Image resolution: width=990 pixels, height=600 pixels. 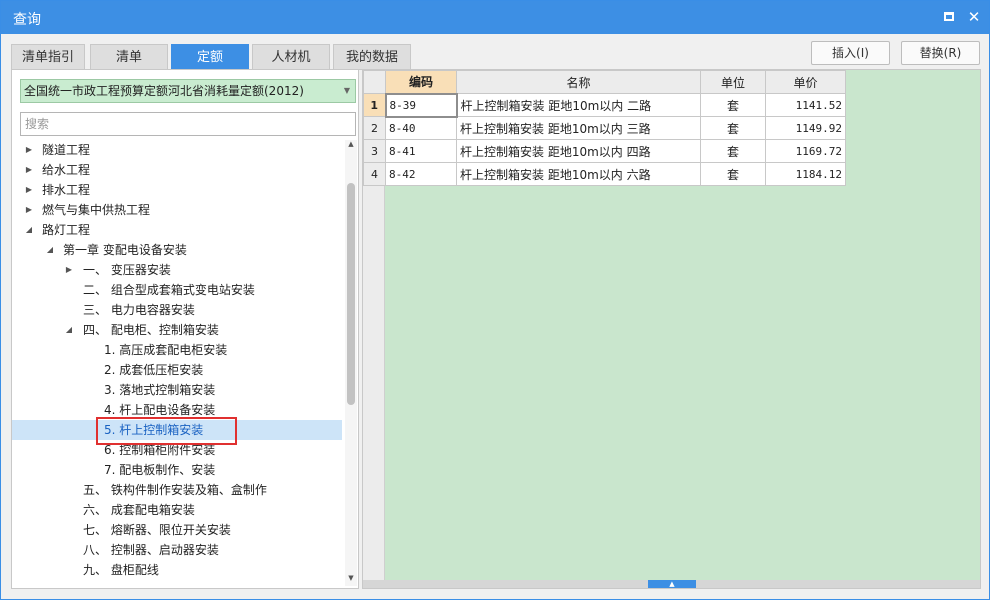 I want to click on table-header-row: 编码 名称 单位 单价, so click(x=604, y=82).